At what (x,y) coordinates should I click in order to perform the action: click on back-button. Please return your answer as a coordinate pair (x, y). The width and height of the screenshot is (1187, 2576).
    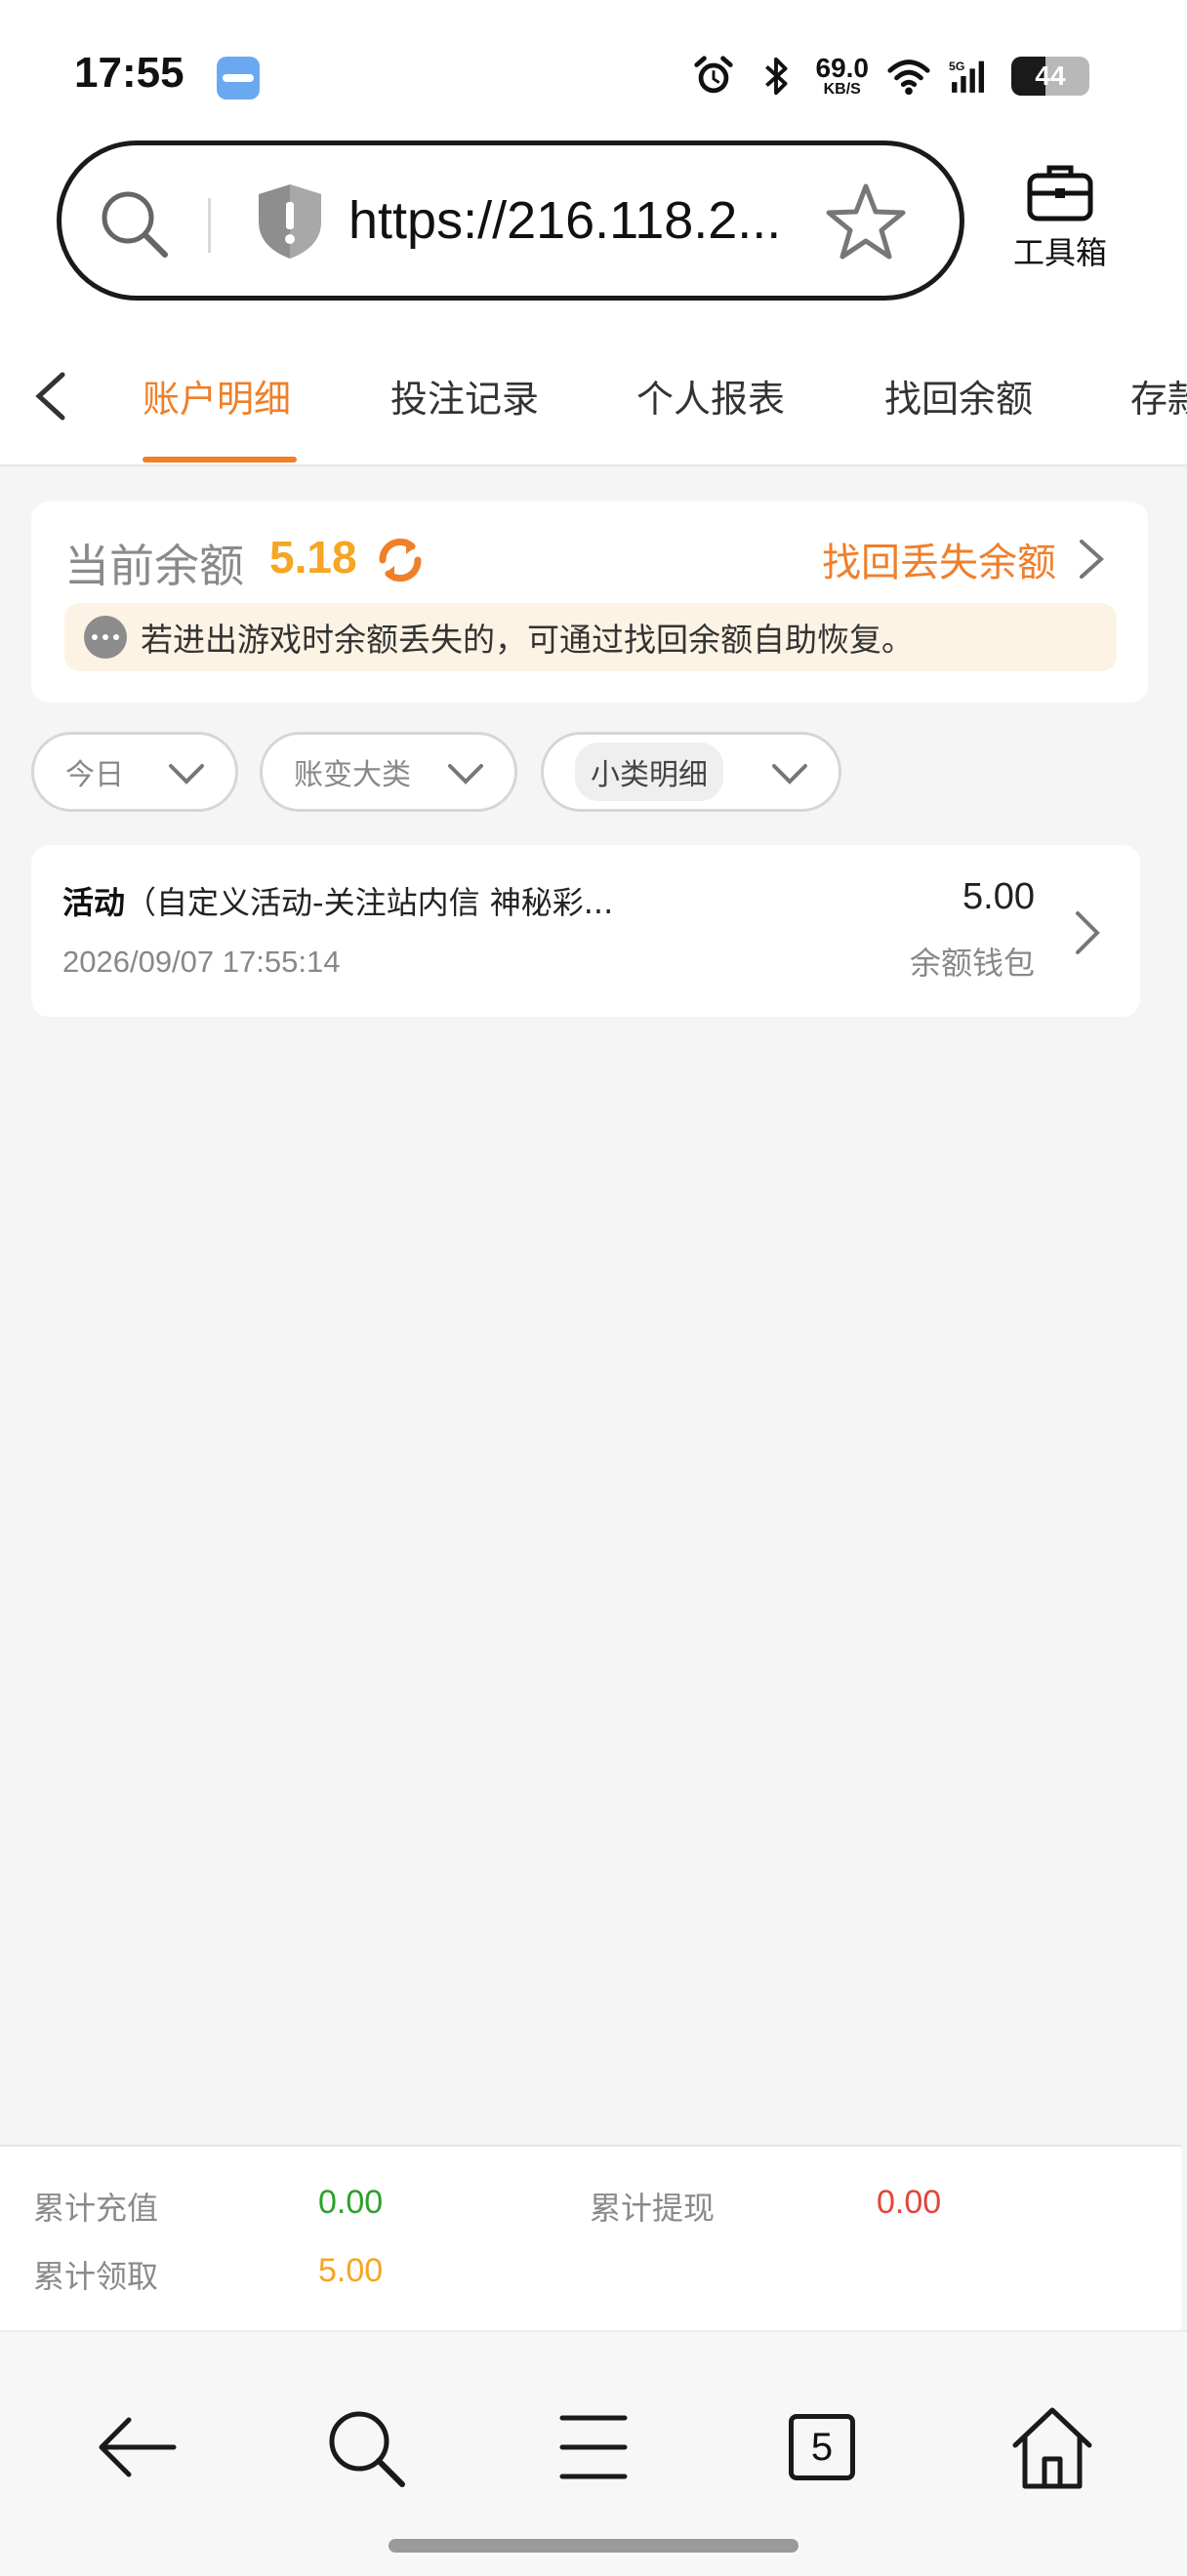
    Looking at the image, I should click on (137, 2447).